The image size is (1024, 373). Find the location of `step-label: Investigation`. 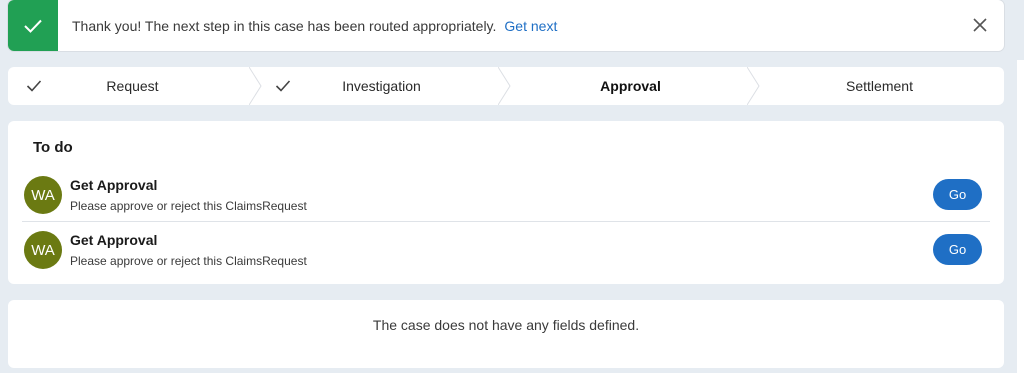

step-label: Investigation is located at coordinates (381, 86).